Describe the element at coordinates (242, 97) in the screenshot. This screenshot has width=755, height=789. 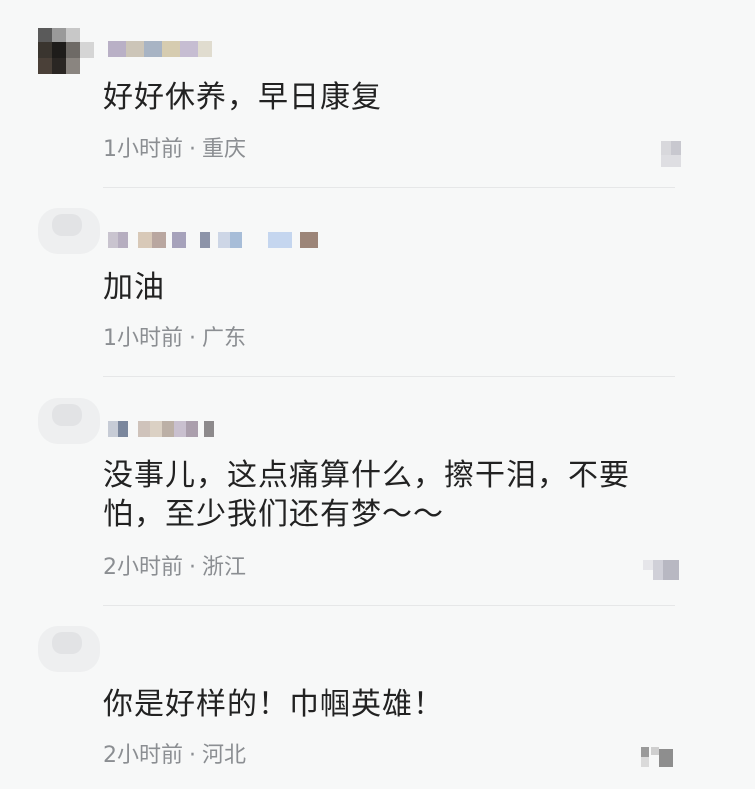
I see `comment-text: 好好休养，早日康复` at that location.